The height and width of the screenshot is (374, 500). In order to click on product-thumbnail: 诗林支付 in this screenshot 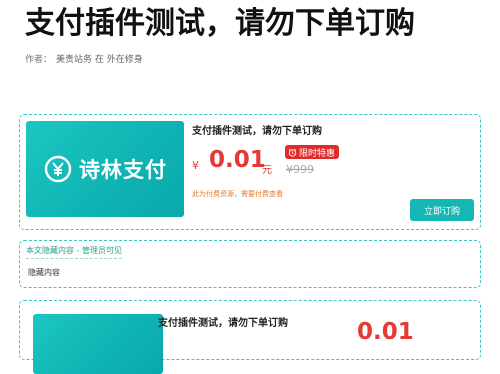, I will do `click(105, 169)`.